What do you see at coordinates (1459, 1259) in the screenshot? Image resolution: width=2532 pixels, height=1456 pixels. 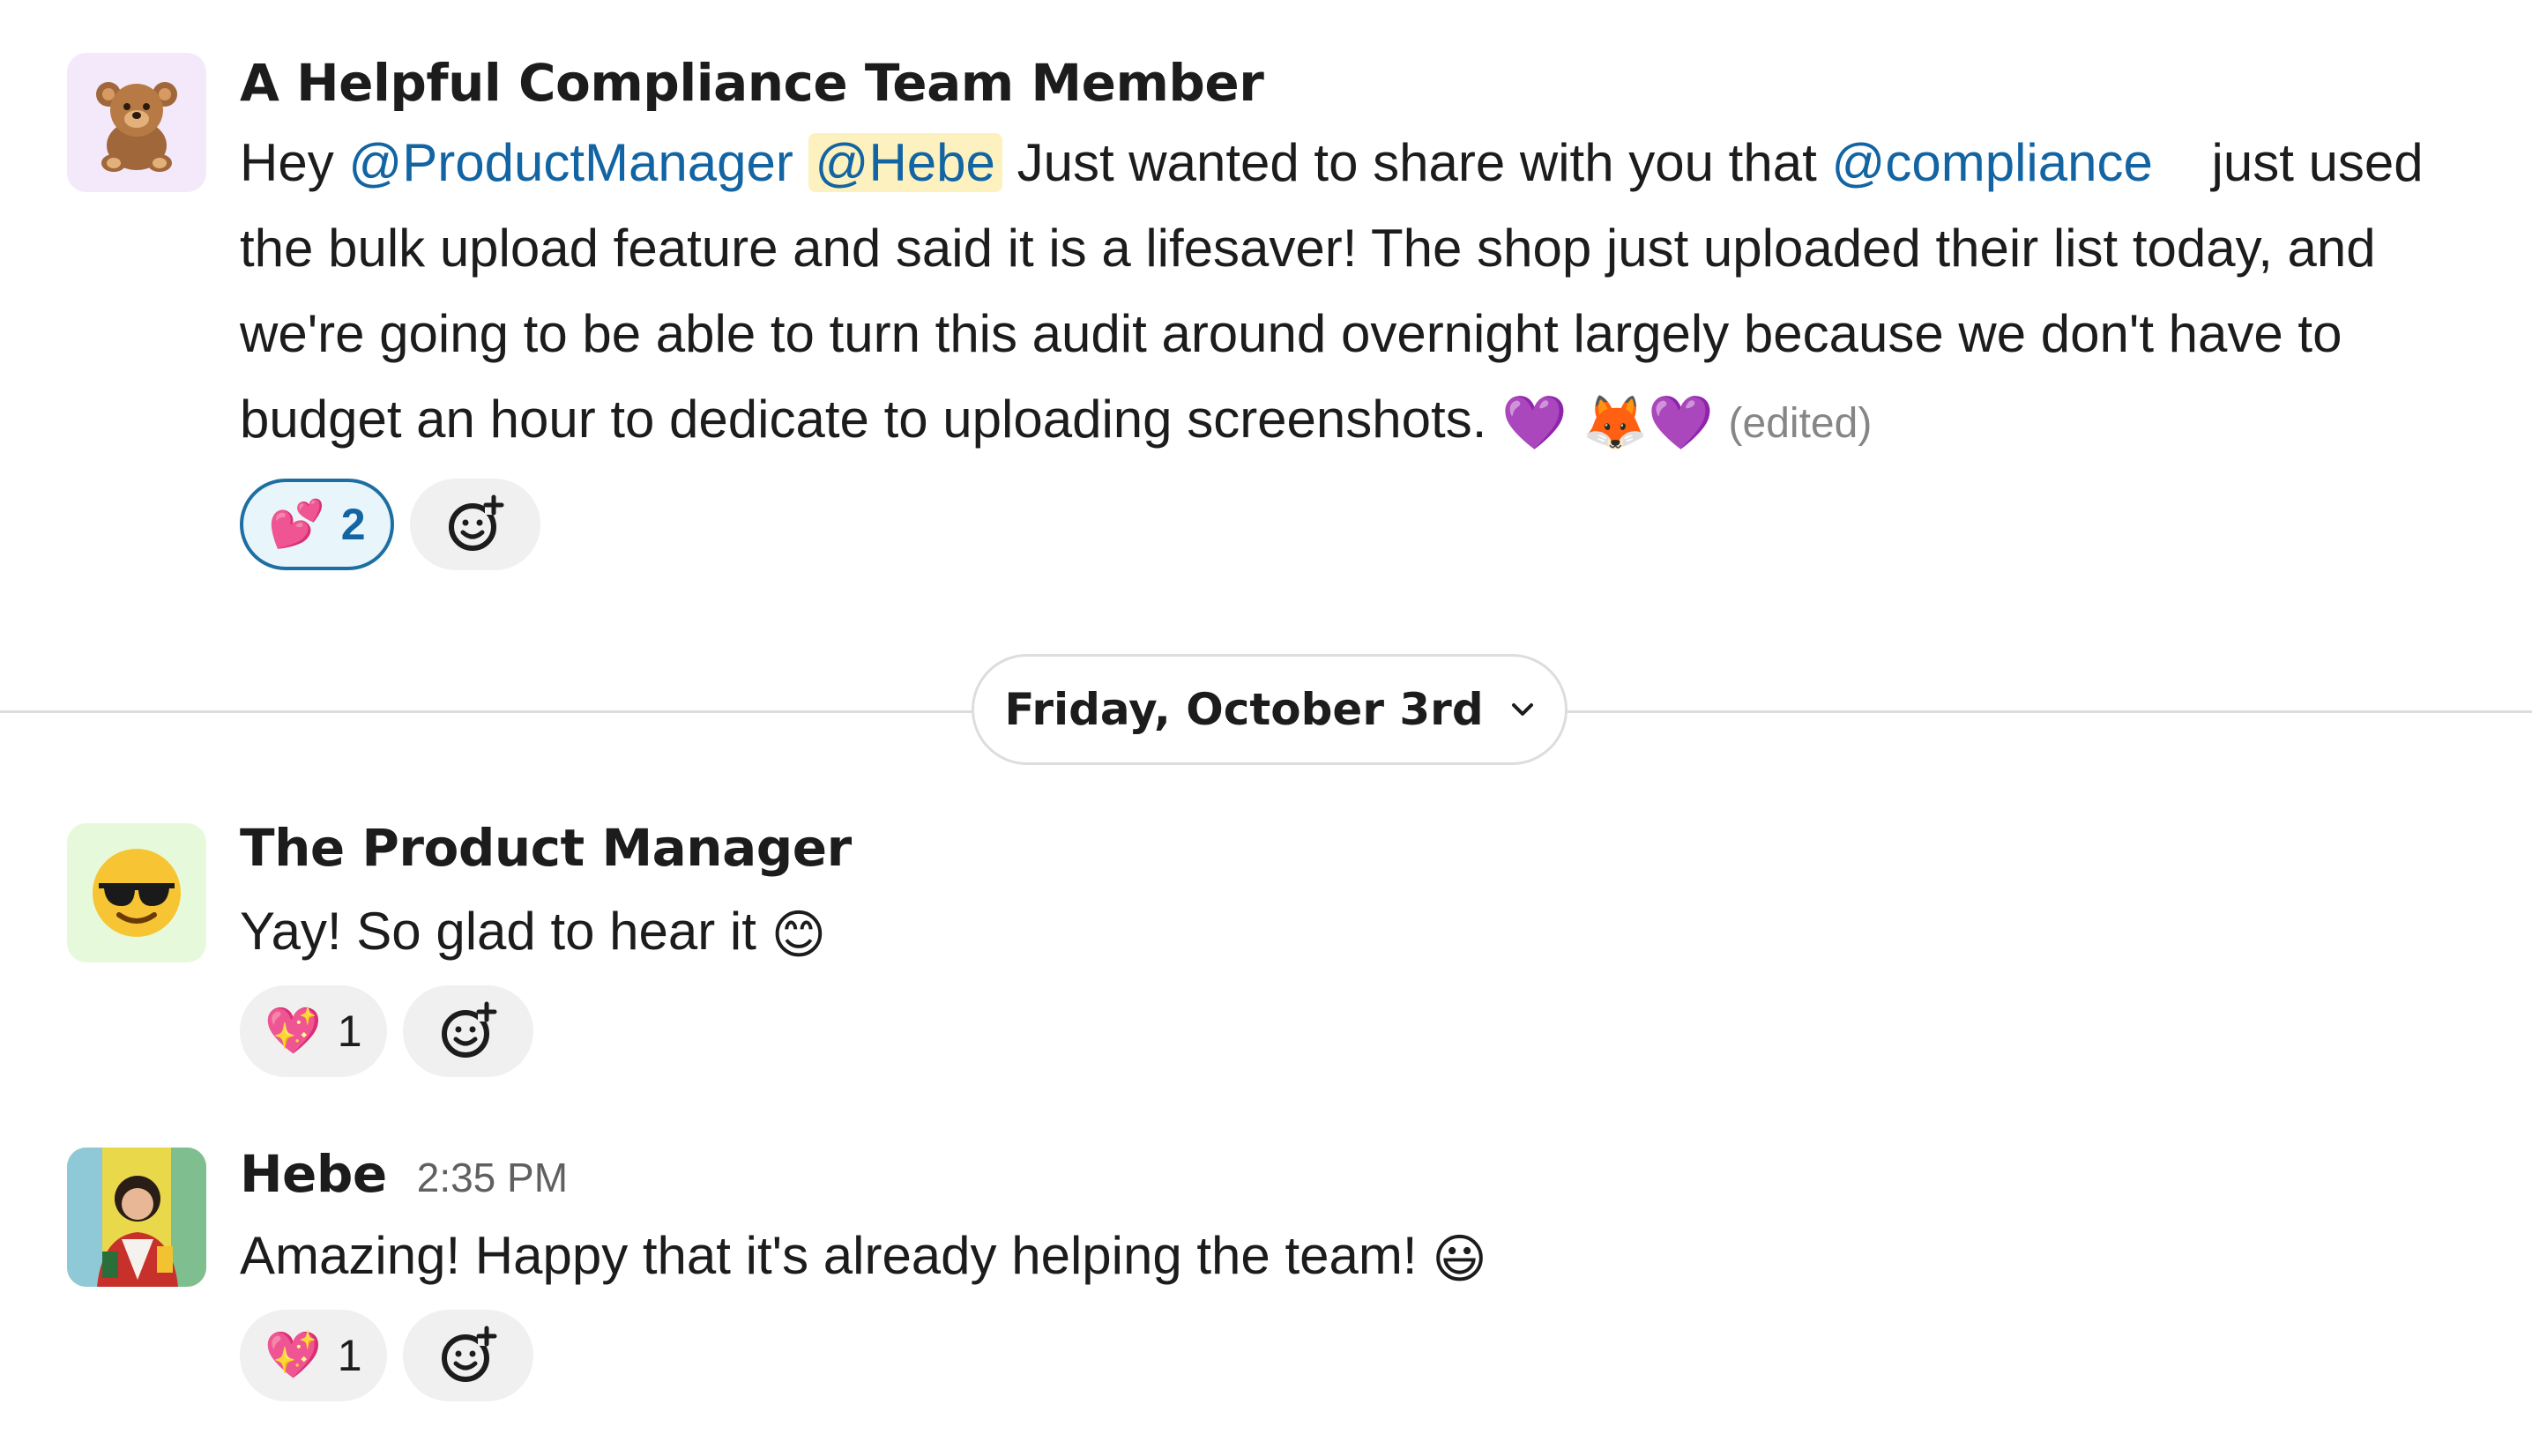 I see `grinning-face-icon: 😃` at bounding box center [1459, 1259].